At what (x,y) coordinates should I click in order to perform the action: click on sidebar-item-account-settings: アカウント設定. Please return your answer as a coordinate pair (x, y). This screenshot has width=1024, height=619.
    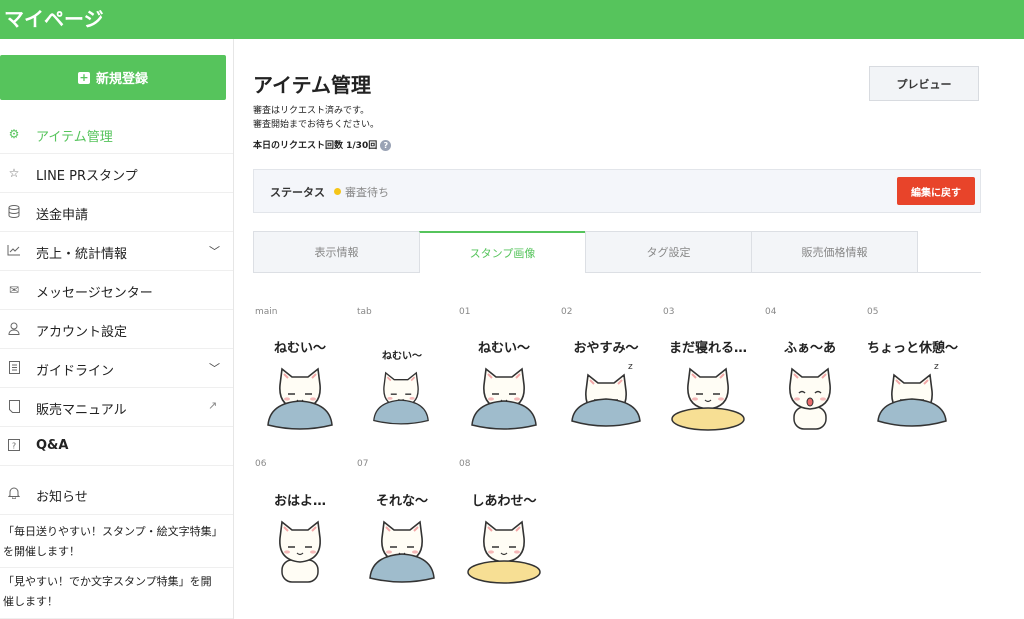
    Looking at the image, I should click on (116, 329).